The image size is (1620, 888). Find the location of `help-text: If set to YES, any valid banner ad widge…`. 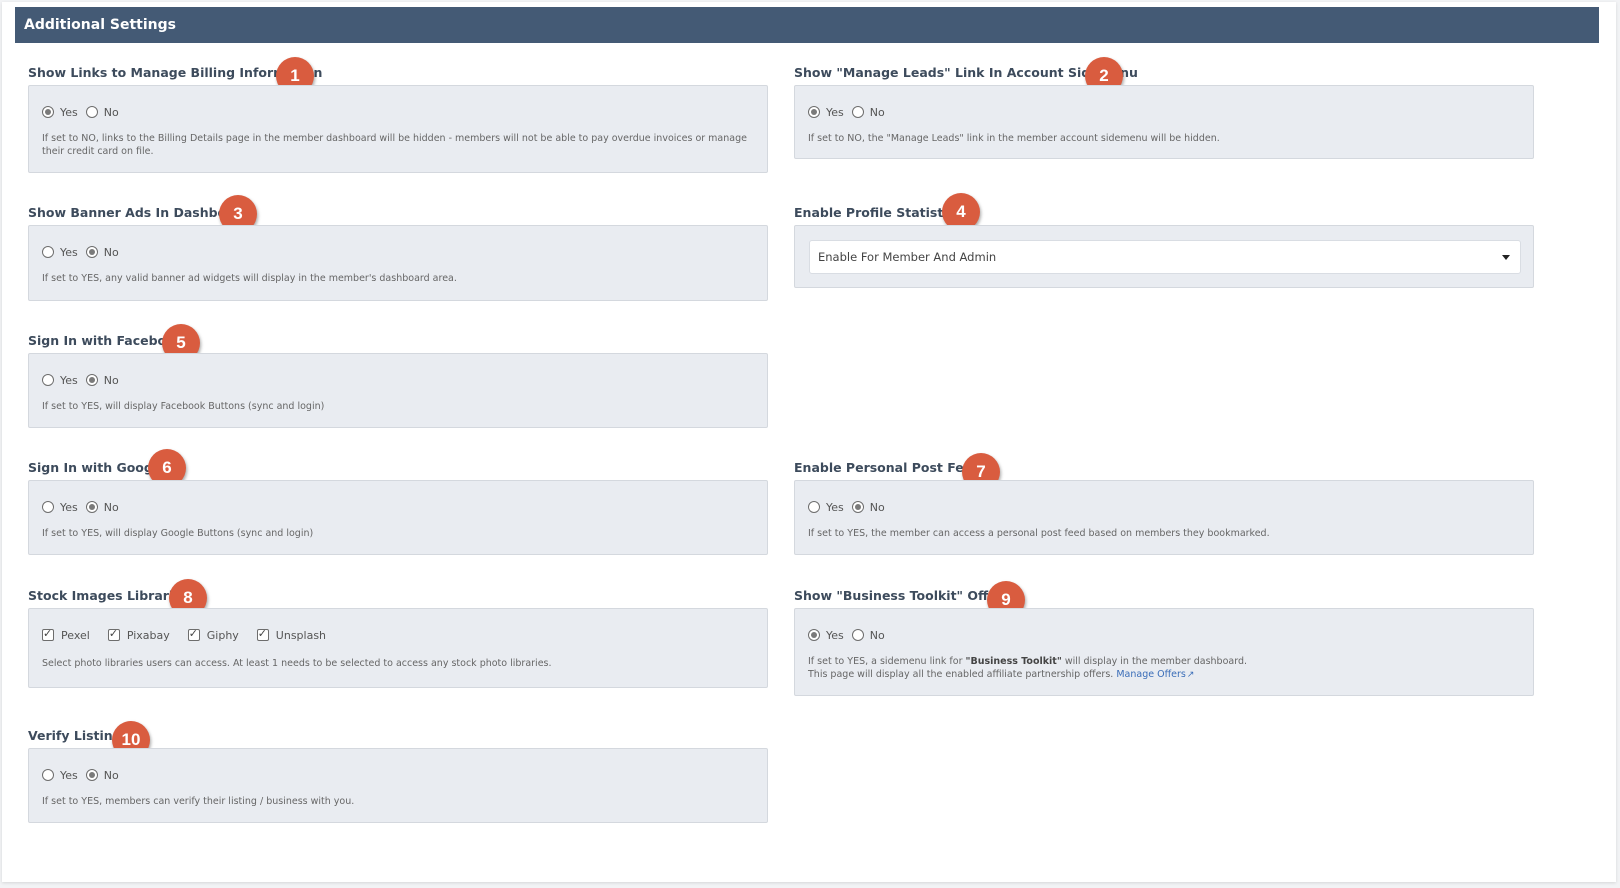

help-text: If set to YES, any valid banner ad widge… is located at coordinates (249, 278).